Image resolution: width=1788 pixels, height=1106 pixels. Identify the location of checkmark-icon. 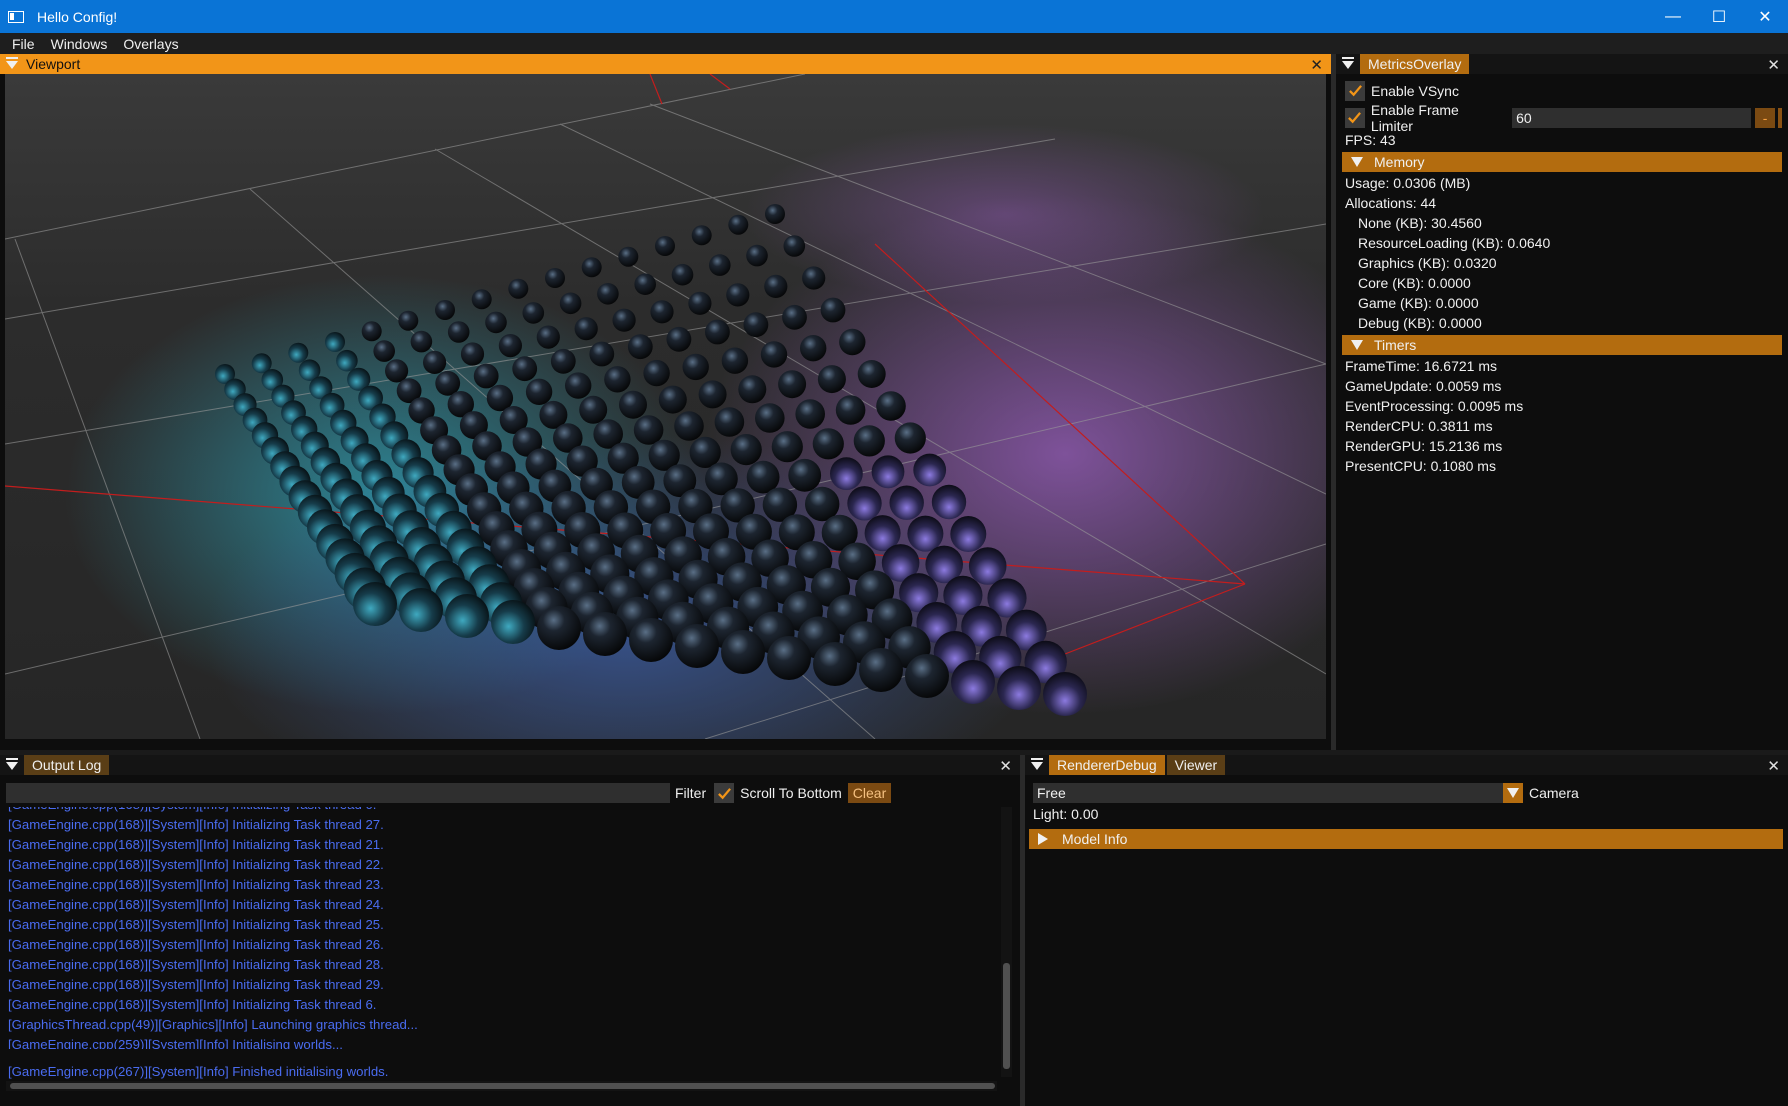
(1355, 91).